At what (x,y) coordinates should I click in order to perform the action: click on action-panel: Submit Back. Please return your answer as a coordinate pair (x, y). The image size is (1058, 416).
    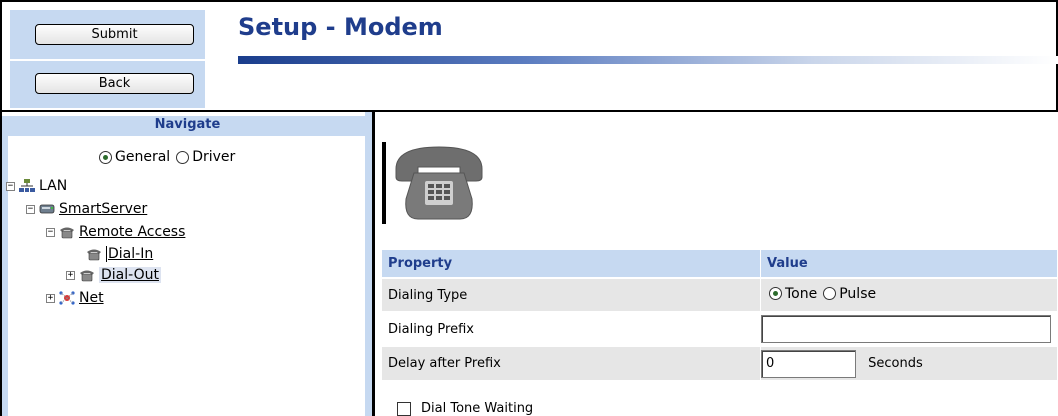
    Looking at the image, I should click on (107, 59).